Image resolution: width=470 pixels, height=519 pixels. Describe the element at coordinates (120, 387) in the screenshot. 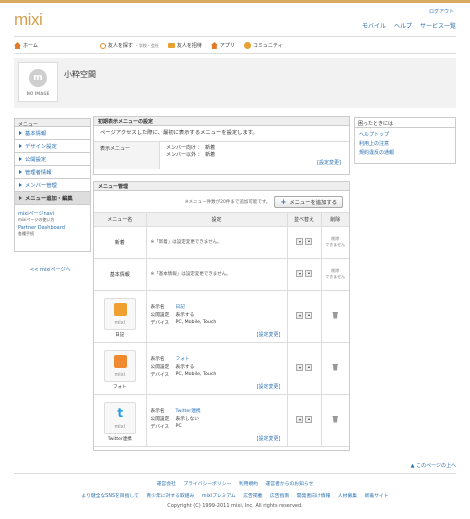

I see `app-caption: フォト` at that location.